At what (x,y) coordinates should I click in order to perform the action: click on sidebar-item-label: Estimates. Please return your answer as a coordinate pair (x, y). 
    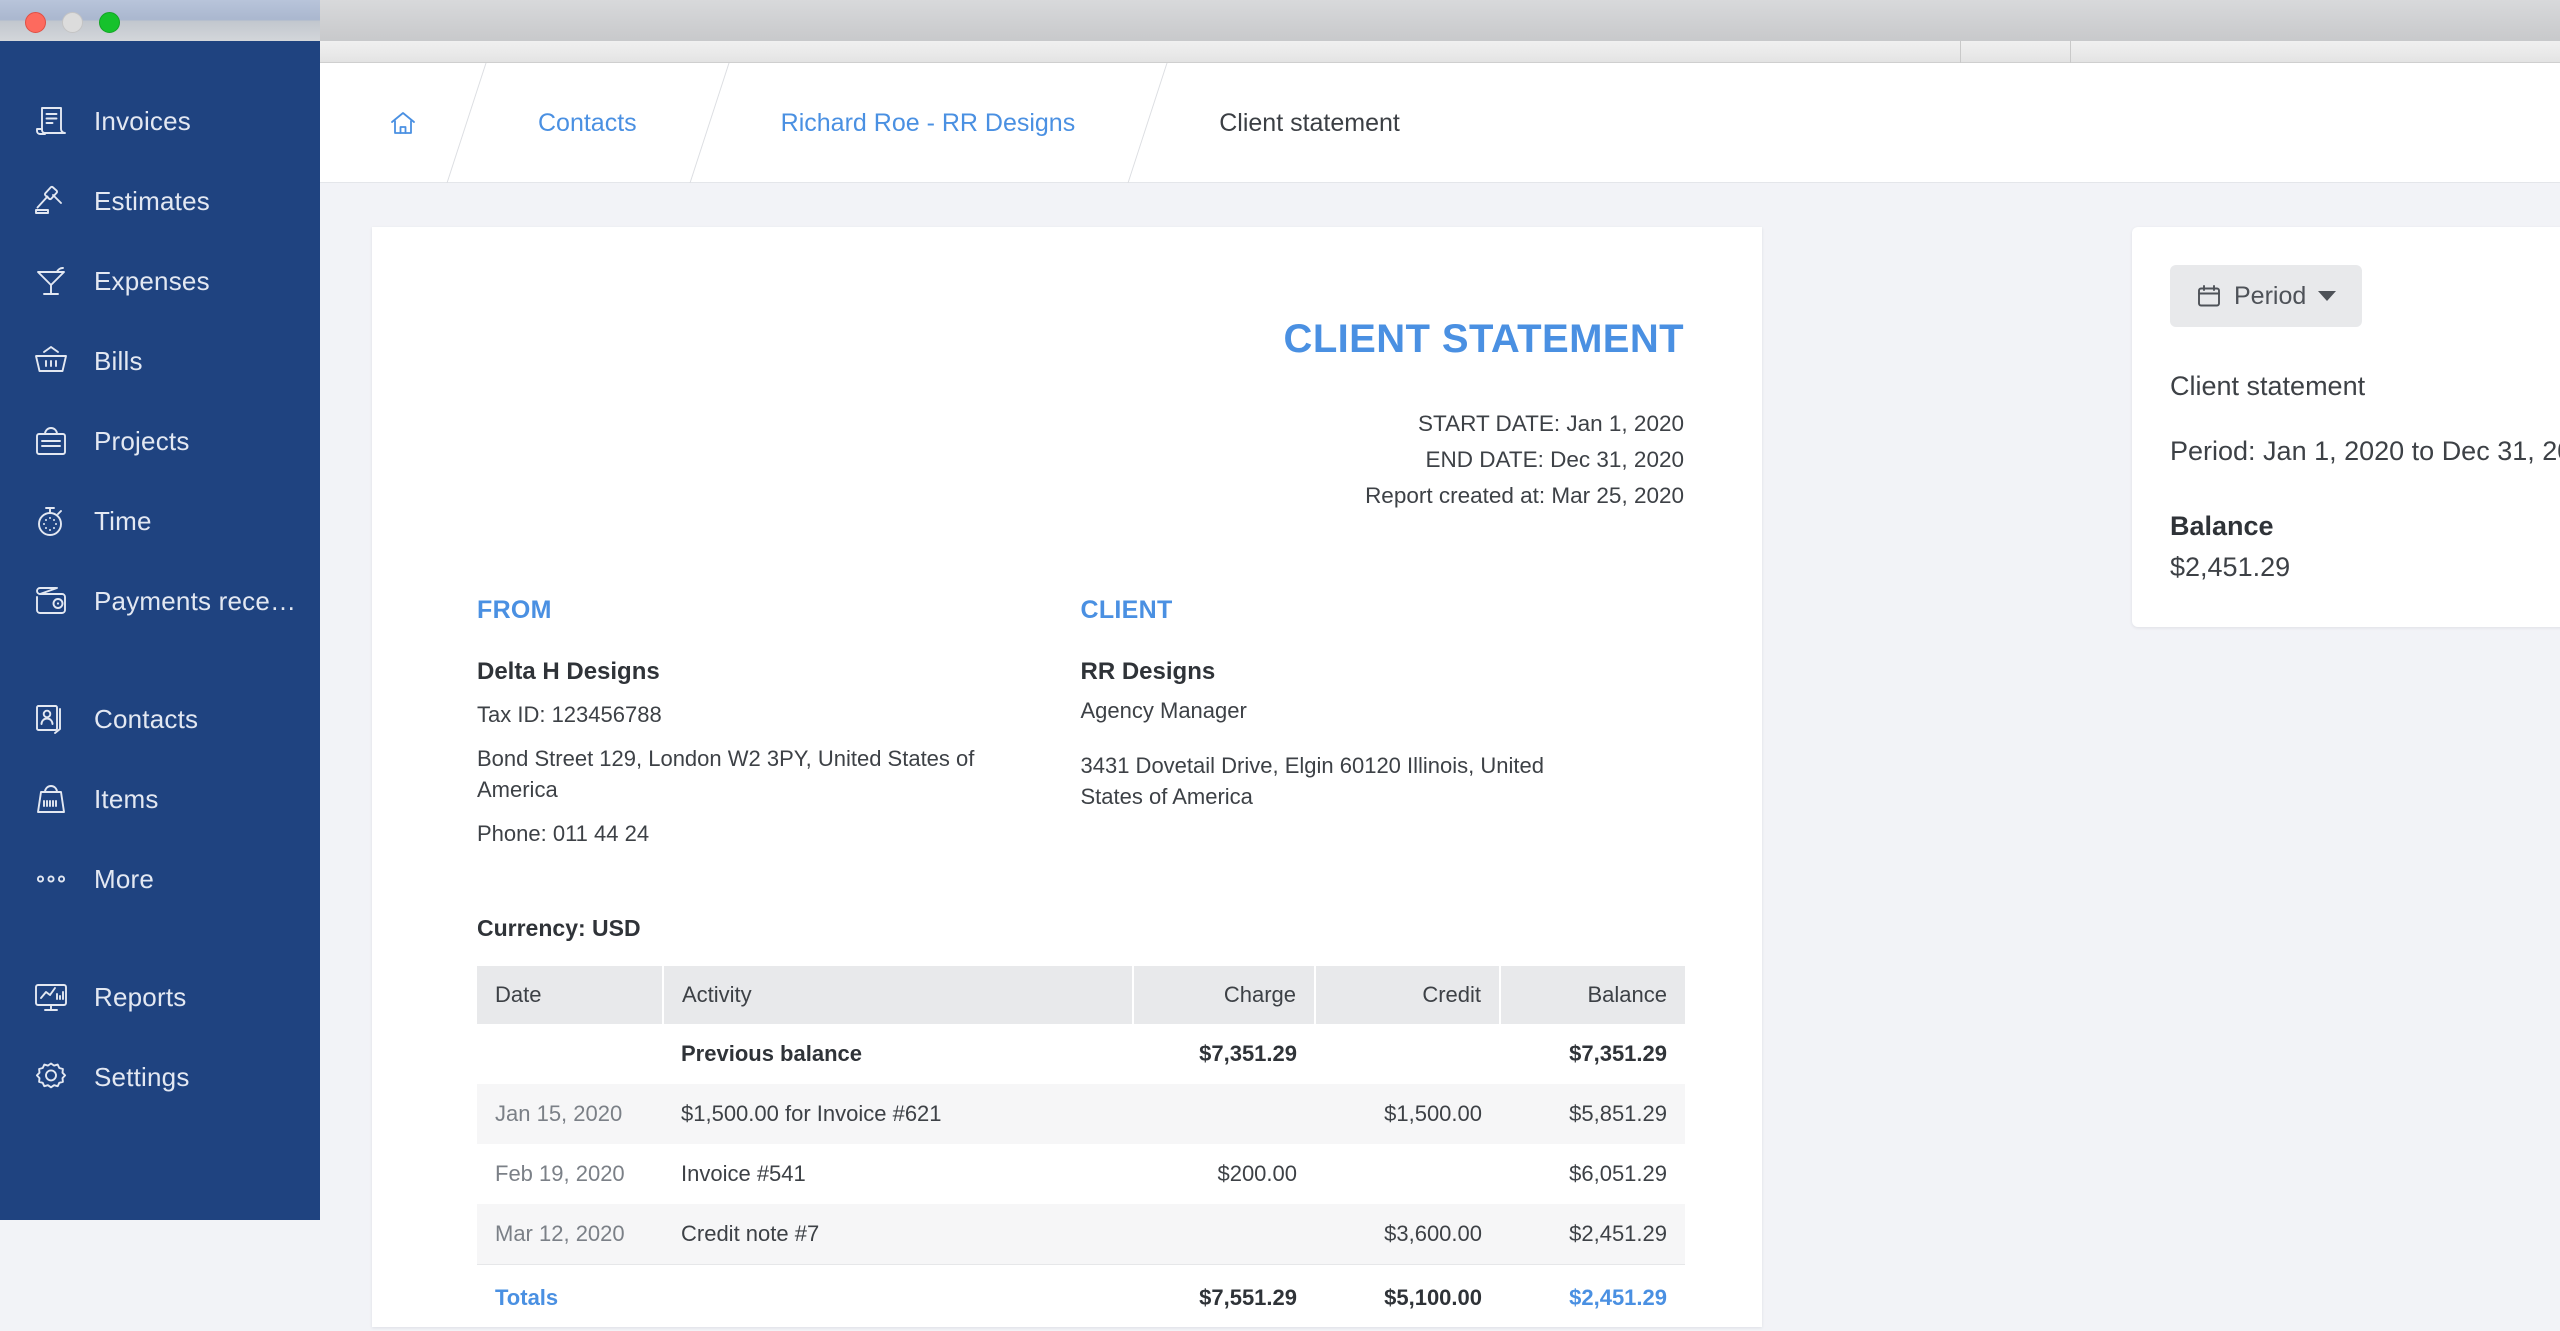
    Looking at the image, I should click on (152, 201).